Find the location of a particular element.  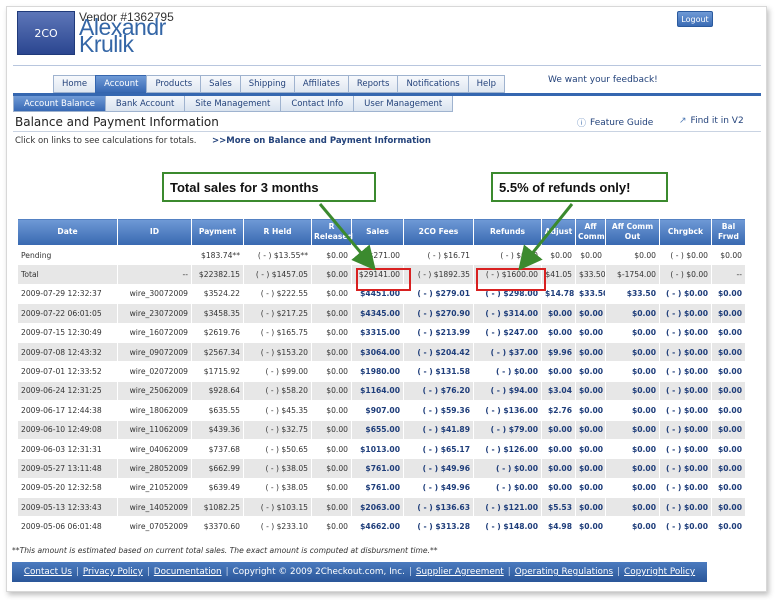

cell-sales: $907.00 is located at coordinates (377, 410).